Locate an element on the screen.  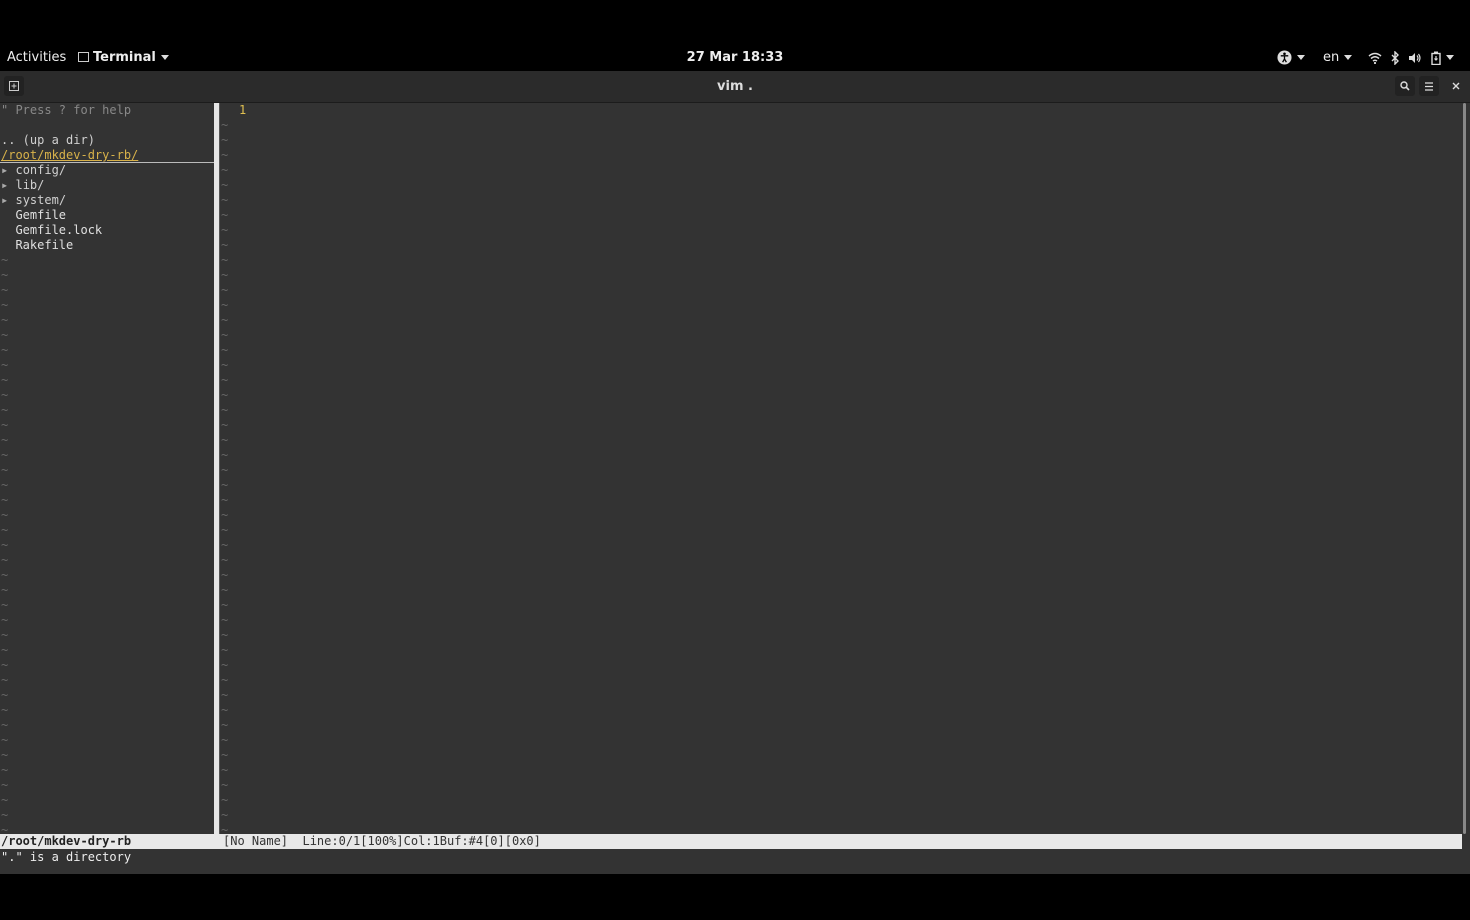
tree-item-label: Rakefile is located at coordinates (44, 245).